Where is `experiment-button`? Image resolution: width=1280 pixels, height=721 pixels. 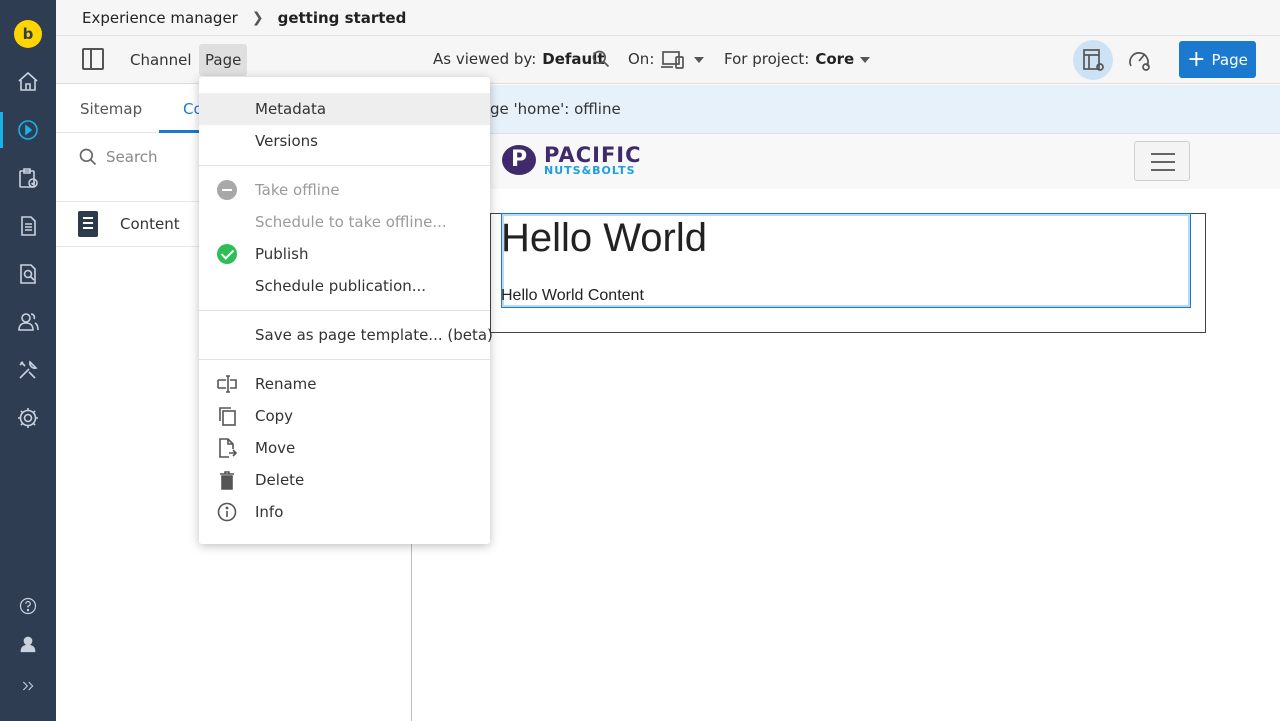 experiment-button is located at coordinates (1139, 60).